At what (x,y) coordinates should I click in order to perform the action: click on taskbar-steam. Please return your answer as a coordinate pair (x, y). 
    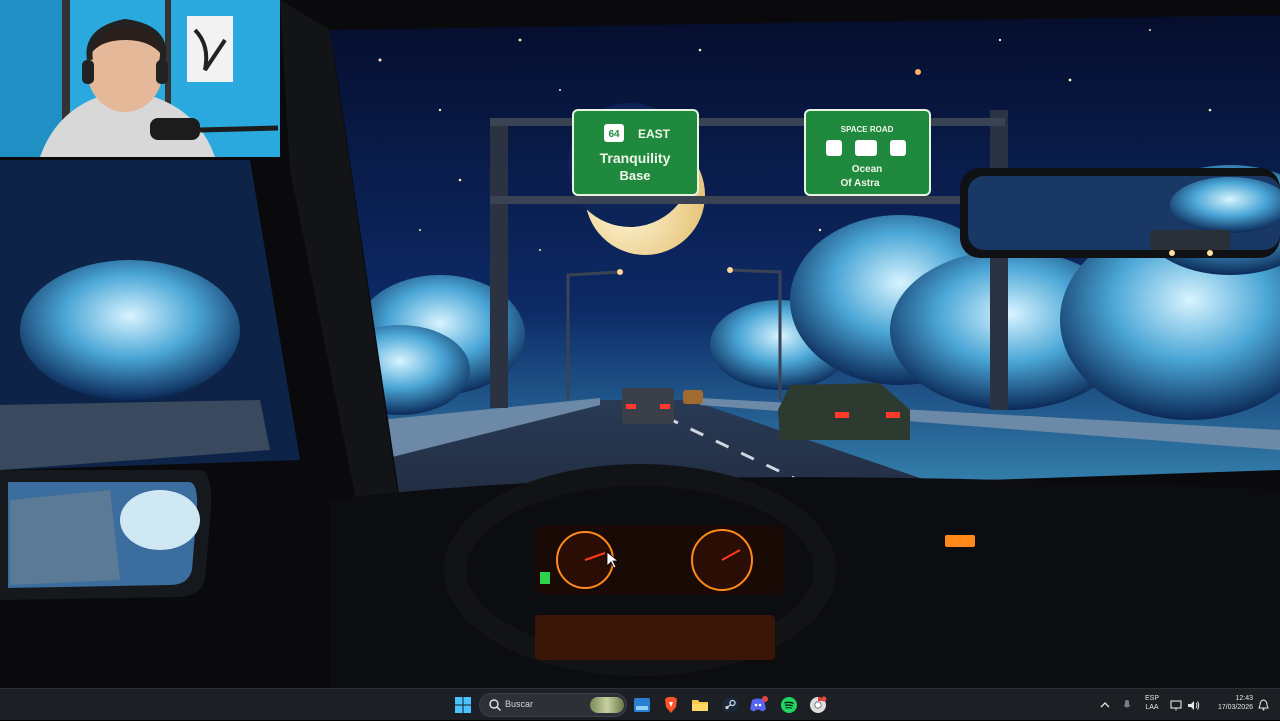
    Looking at the image, I should click on (730, 705).